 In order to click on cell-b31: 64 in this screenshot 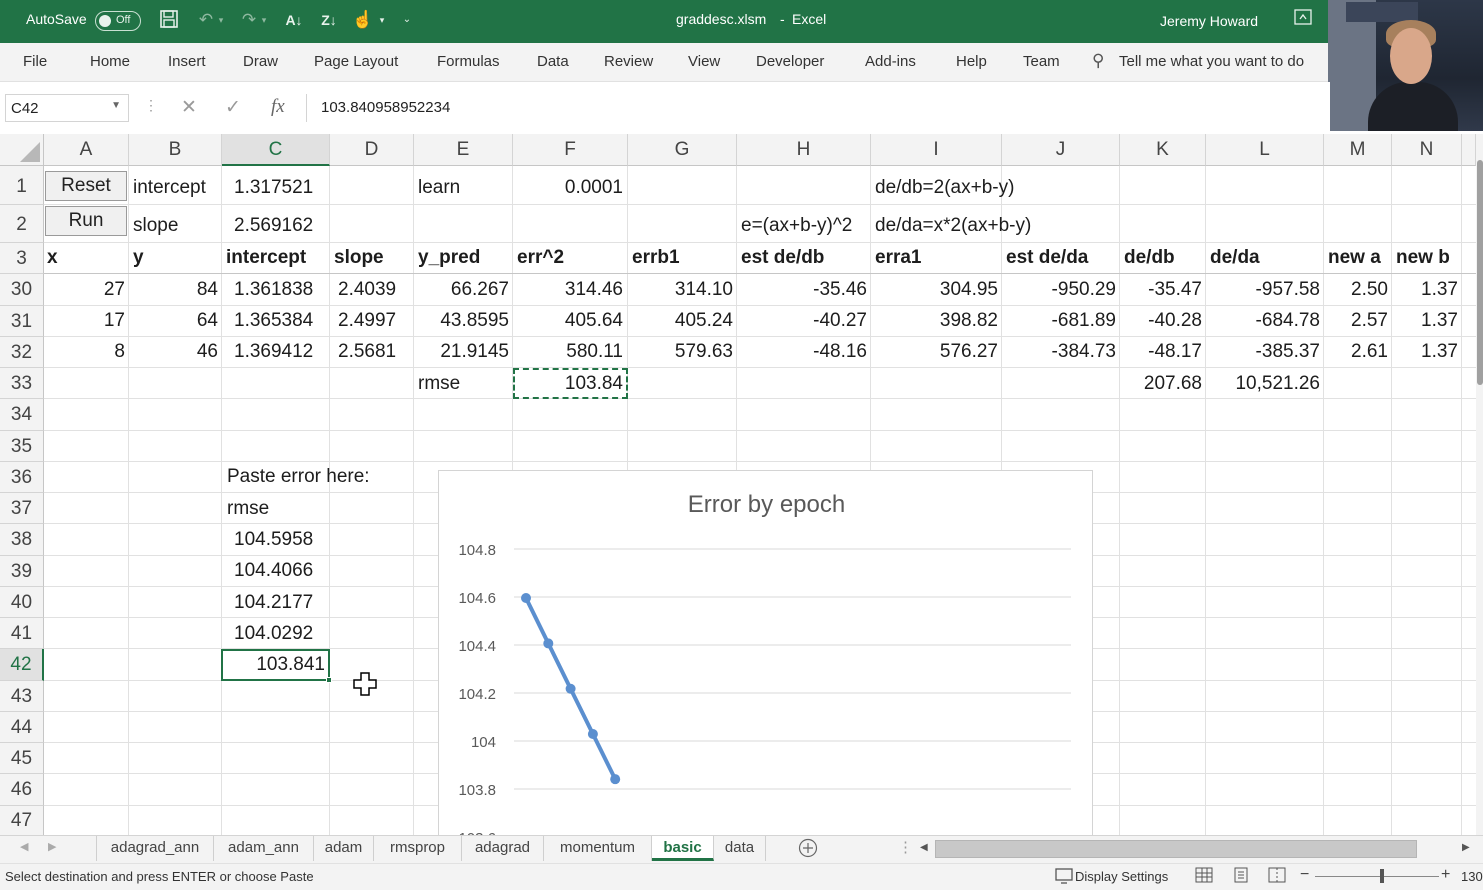, I will do `click(173, 321)`.